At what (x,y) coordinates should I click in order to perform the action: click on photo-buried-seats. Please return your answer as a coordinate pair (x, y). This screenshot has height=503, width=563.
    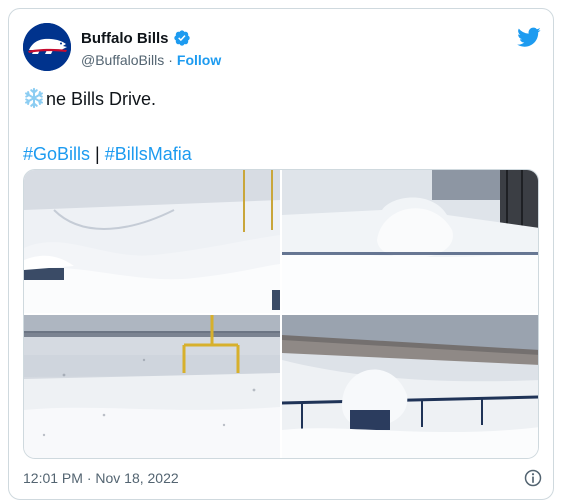
    Looking at the image, I should click on (410, 241).